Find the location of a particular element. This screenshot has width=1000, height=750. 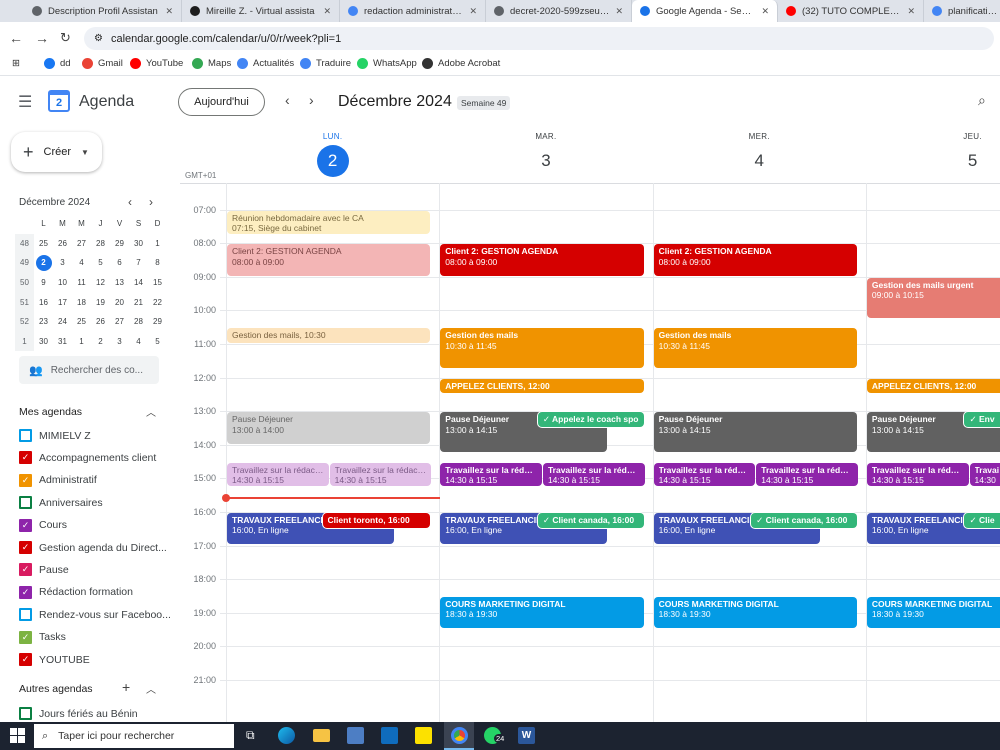

mini-day: 12 is located at coordinates (100, 283).